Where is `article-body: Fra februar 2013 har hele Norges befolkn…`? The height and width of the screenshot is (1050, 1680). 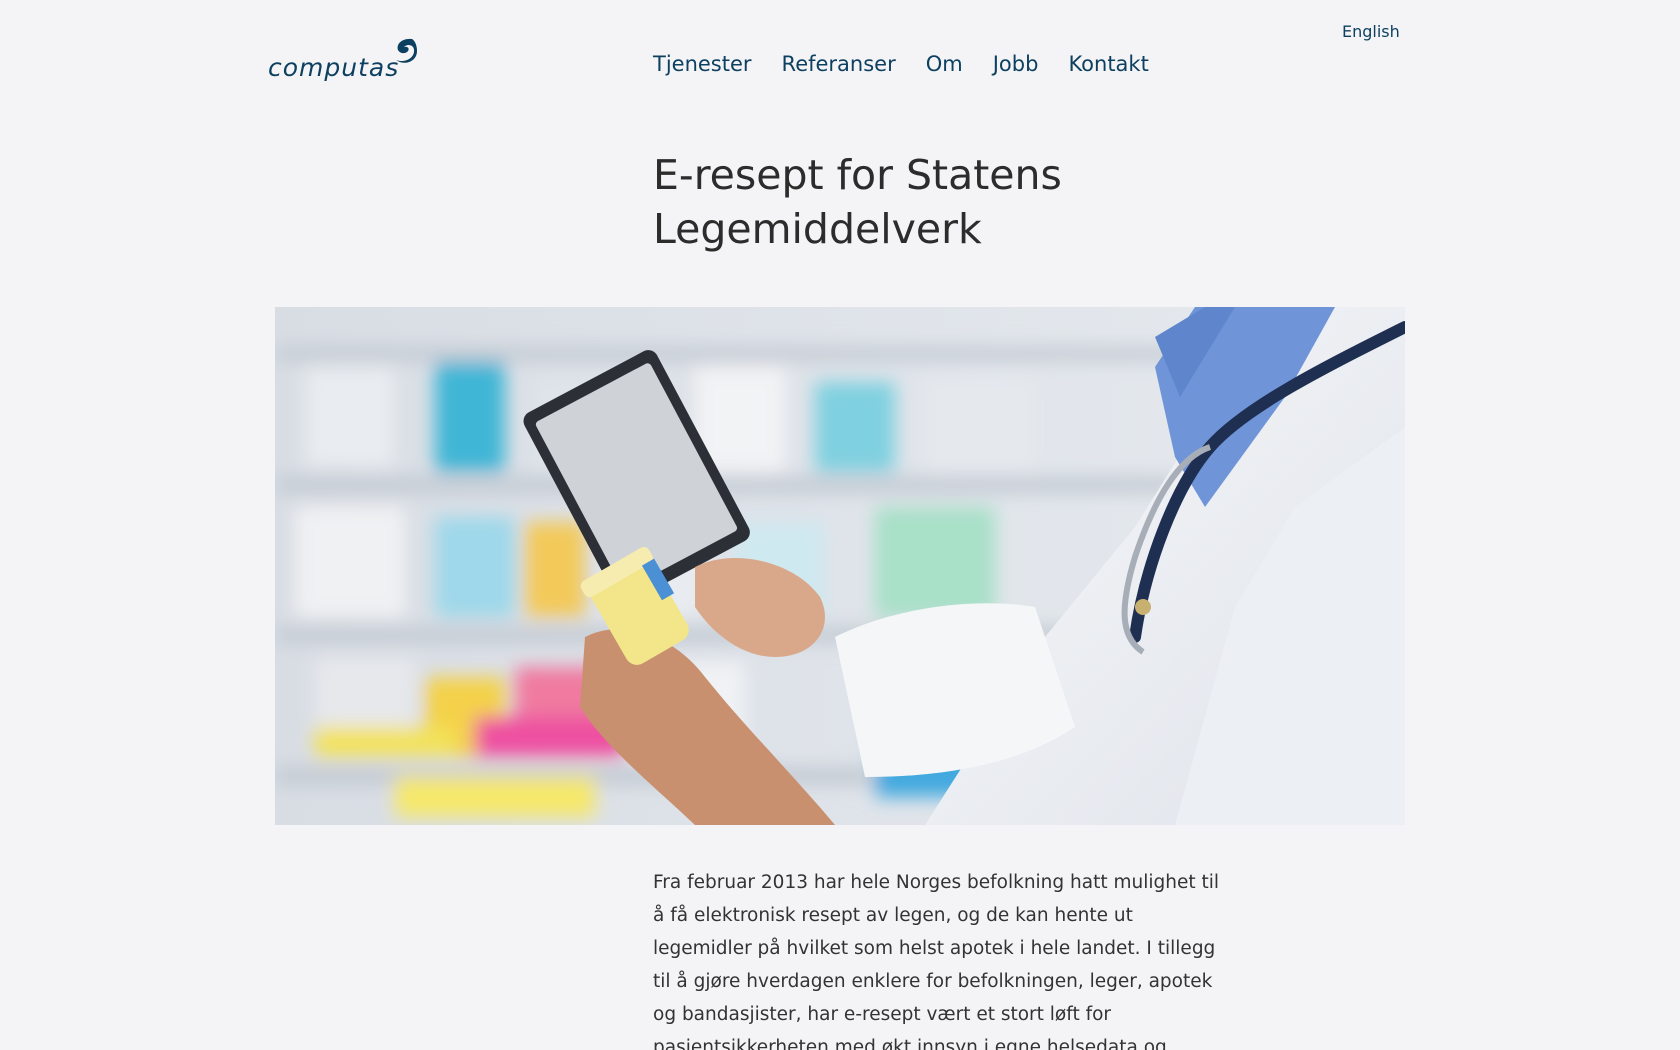 article-body: Fra februar 2013 har hele Norges befolkn… is located at coordinates (936, 961).